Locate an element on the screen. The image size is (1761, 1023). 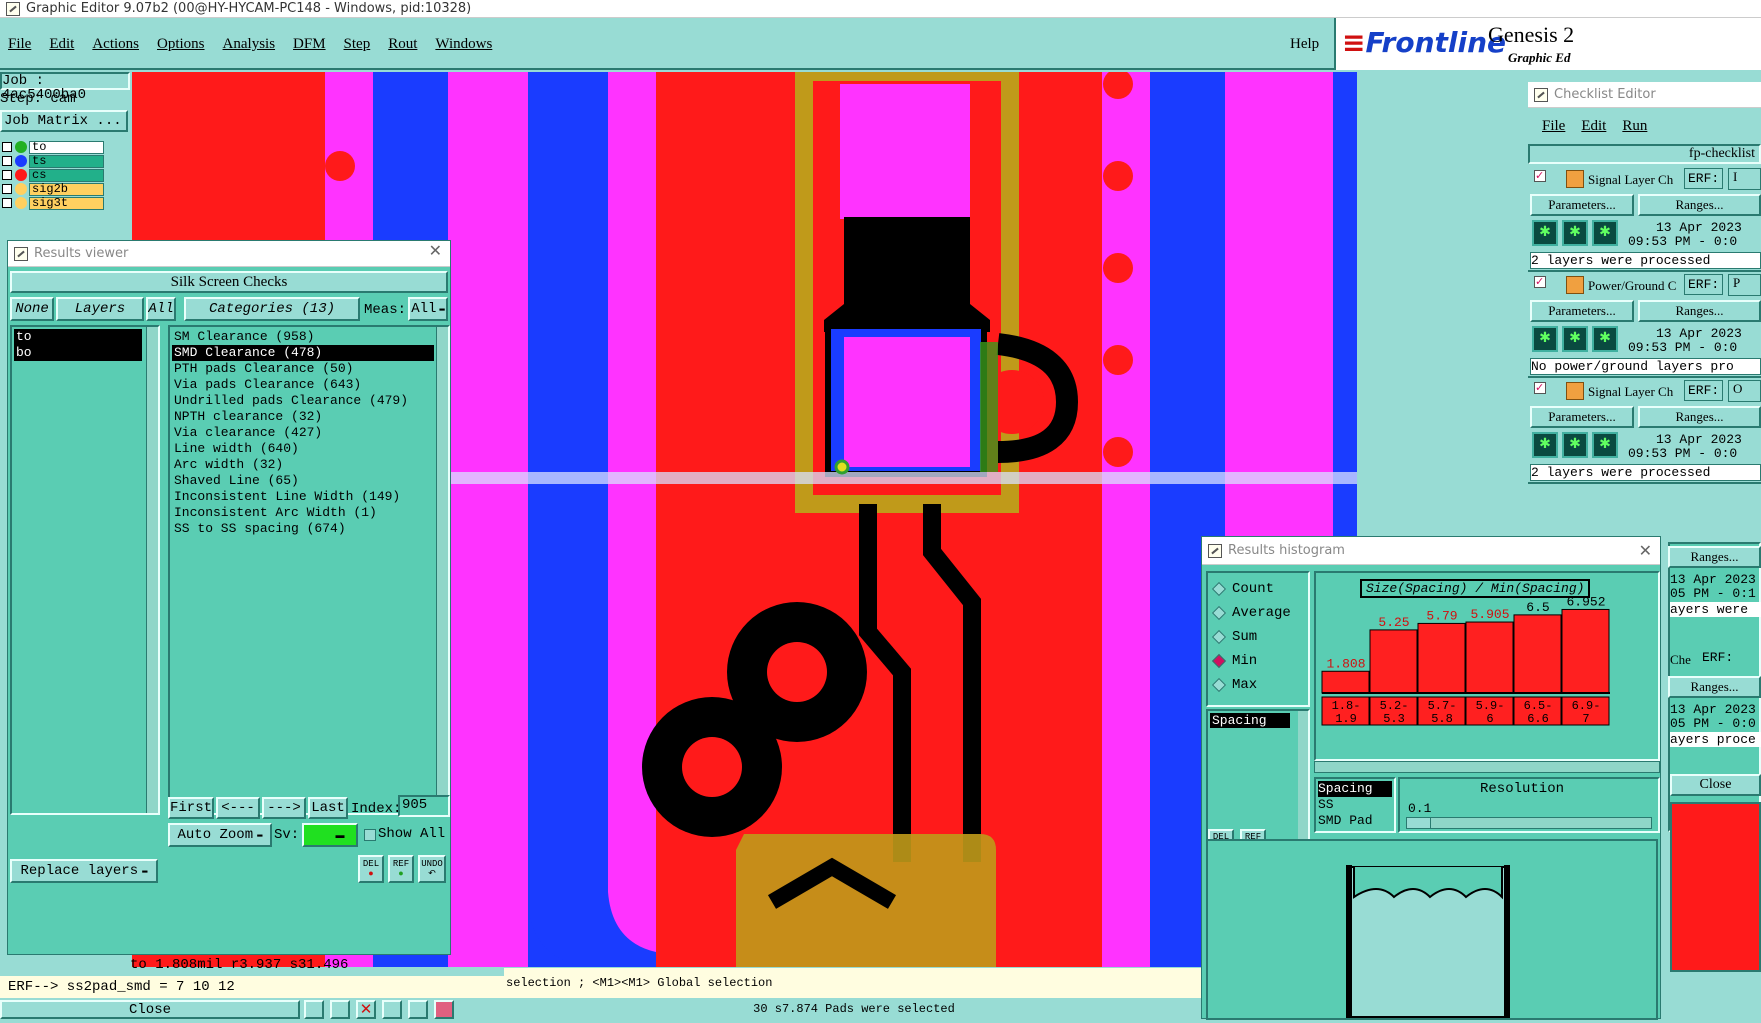
layer-row: sig2b is located at coordinates (52, 189).